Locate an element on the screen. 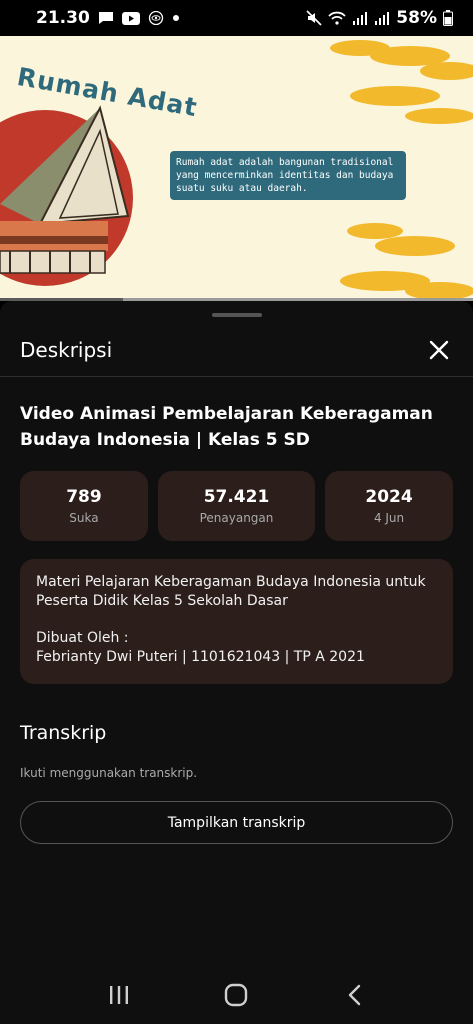  views-count: 57.421 is located at coordinates (236, 497).